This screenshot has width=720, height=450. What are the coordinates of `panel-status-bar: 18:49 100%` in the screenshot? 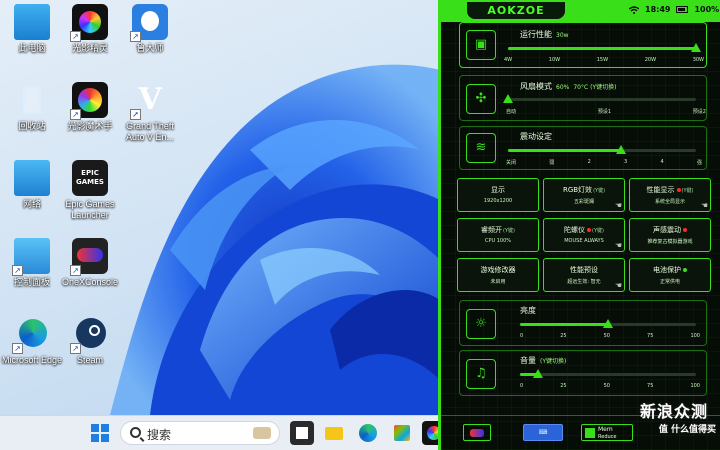 It's located at (674, 9).